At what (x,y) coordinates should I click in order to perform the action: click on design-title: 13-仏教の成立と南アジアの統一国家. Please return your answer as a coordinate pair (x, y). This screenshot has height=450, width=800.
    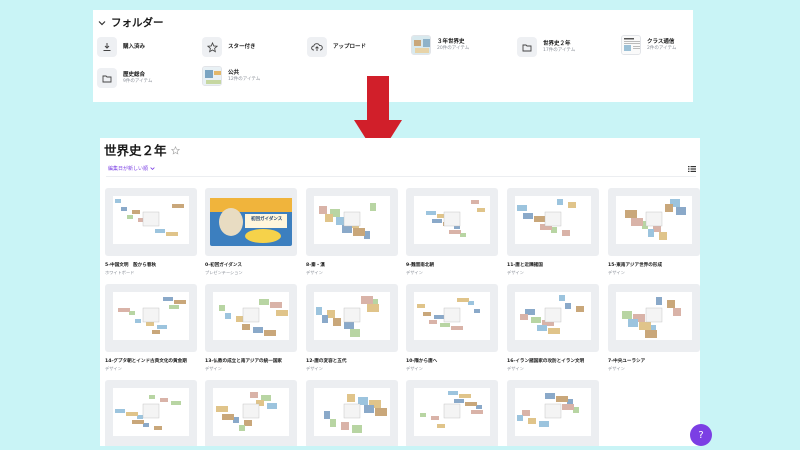
    Looking at the image, I should click on (251, 361).